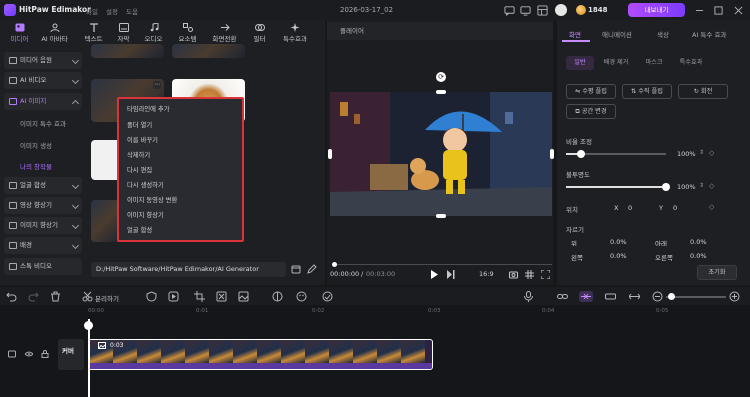 Image resolution: width=750 pixels, height=397 pixels. Describe the element at coordinates (152, 199) in the screenshot. I see `context-image-to-video: 이미지 동영상 변환` at that location.